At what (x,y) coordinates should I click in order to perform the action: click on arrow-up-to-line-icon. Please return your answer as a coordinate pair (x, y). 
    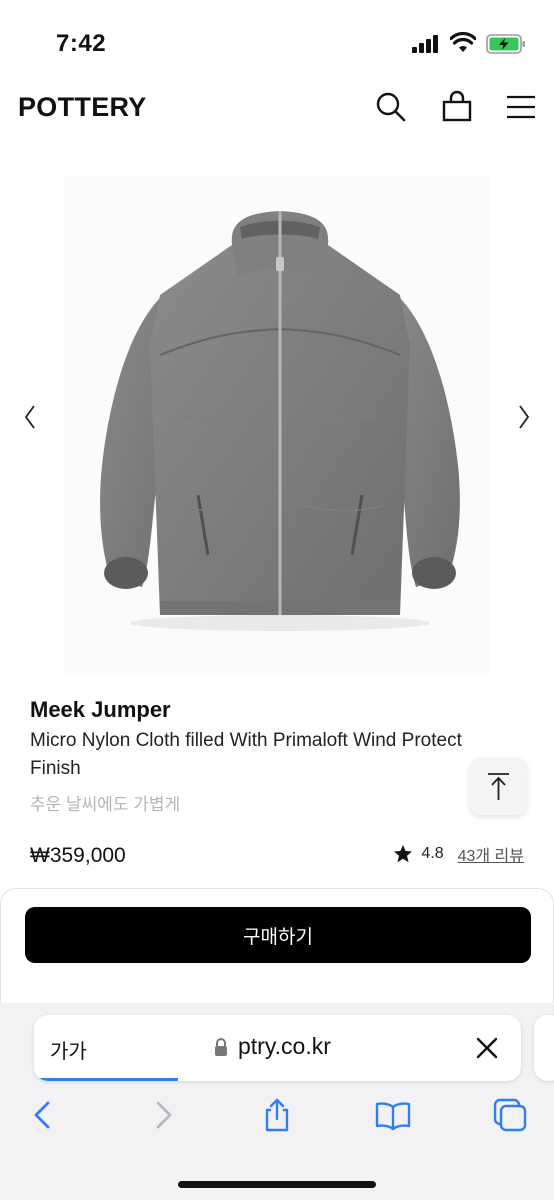
    Looking at the image, I should click on (498, 786).